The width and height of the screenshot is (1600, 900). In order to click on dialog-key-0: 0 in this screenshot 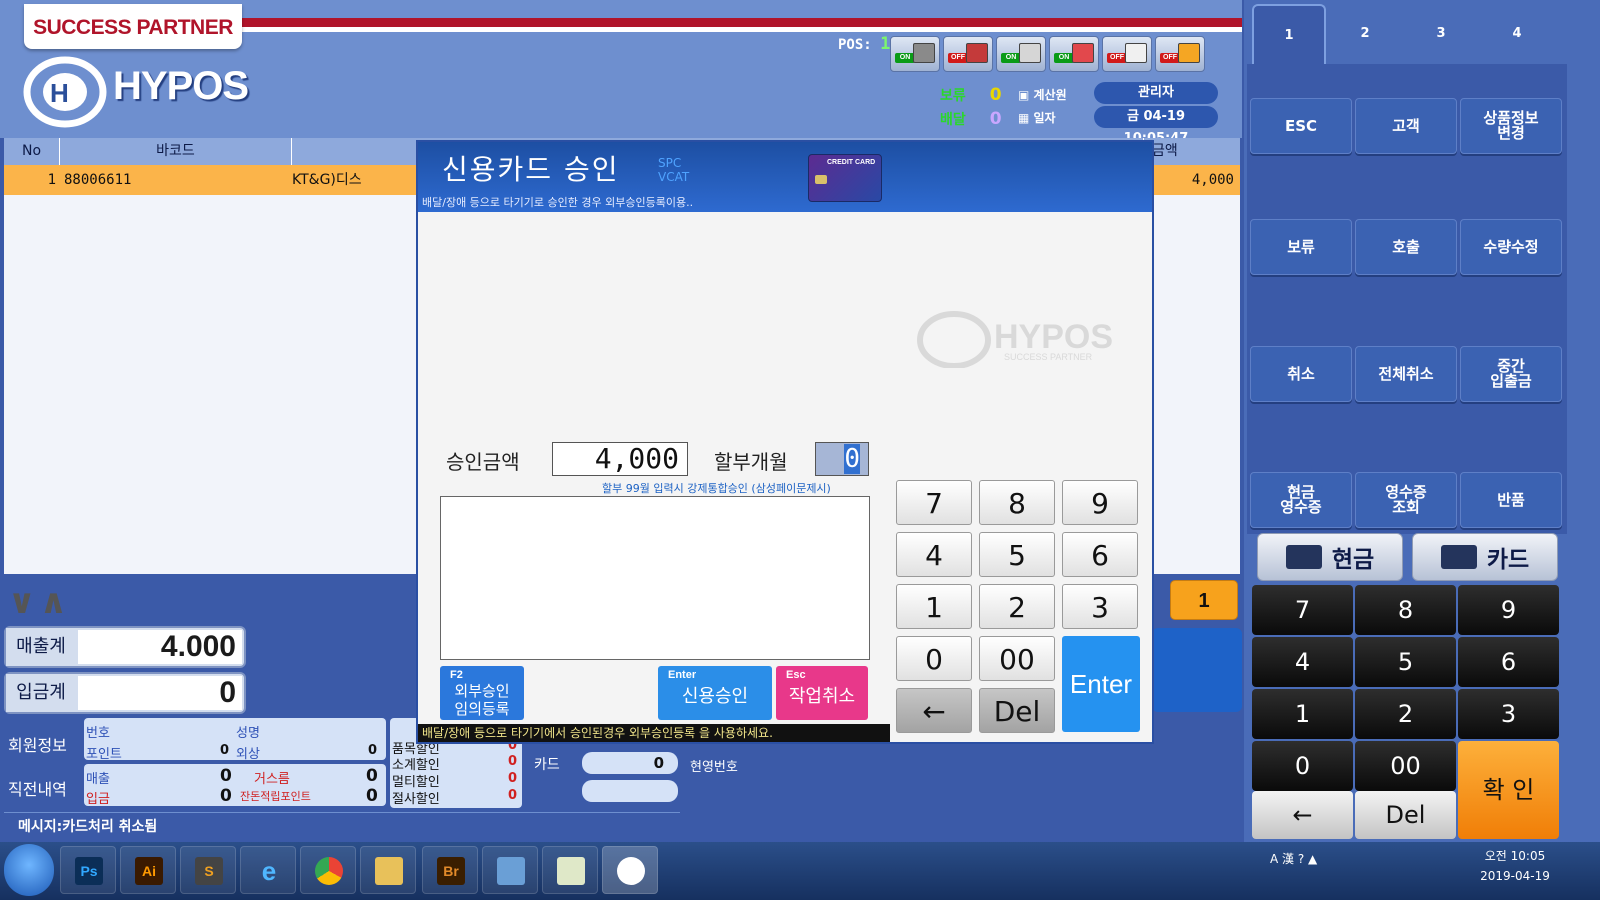, I will do `click(934, 658)`.